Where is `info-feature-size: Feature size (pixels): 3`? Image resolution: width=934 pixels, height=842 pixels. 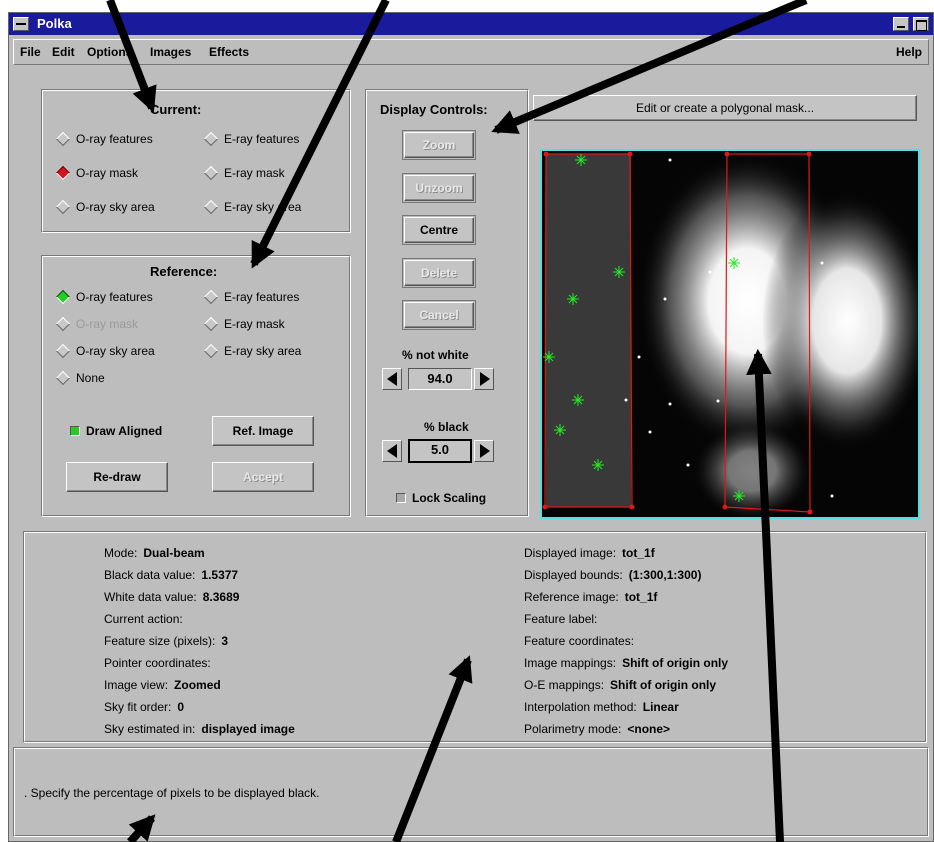
info-feature-size: Feature size (pixels): 3 is located at coordinates (166, 641).